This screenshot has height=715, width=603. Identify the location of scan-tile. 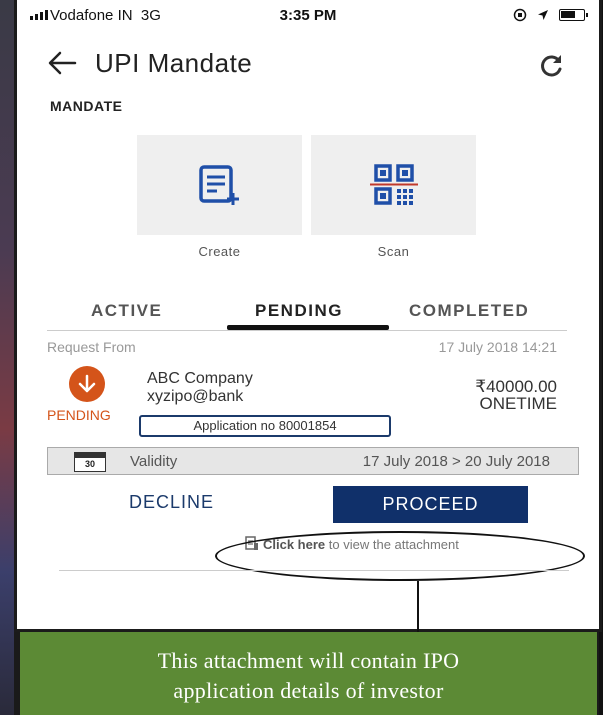
(393, 185).